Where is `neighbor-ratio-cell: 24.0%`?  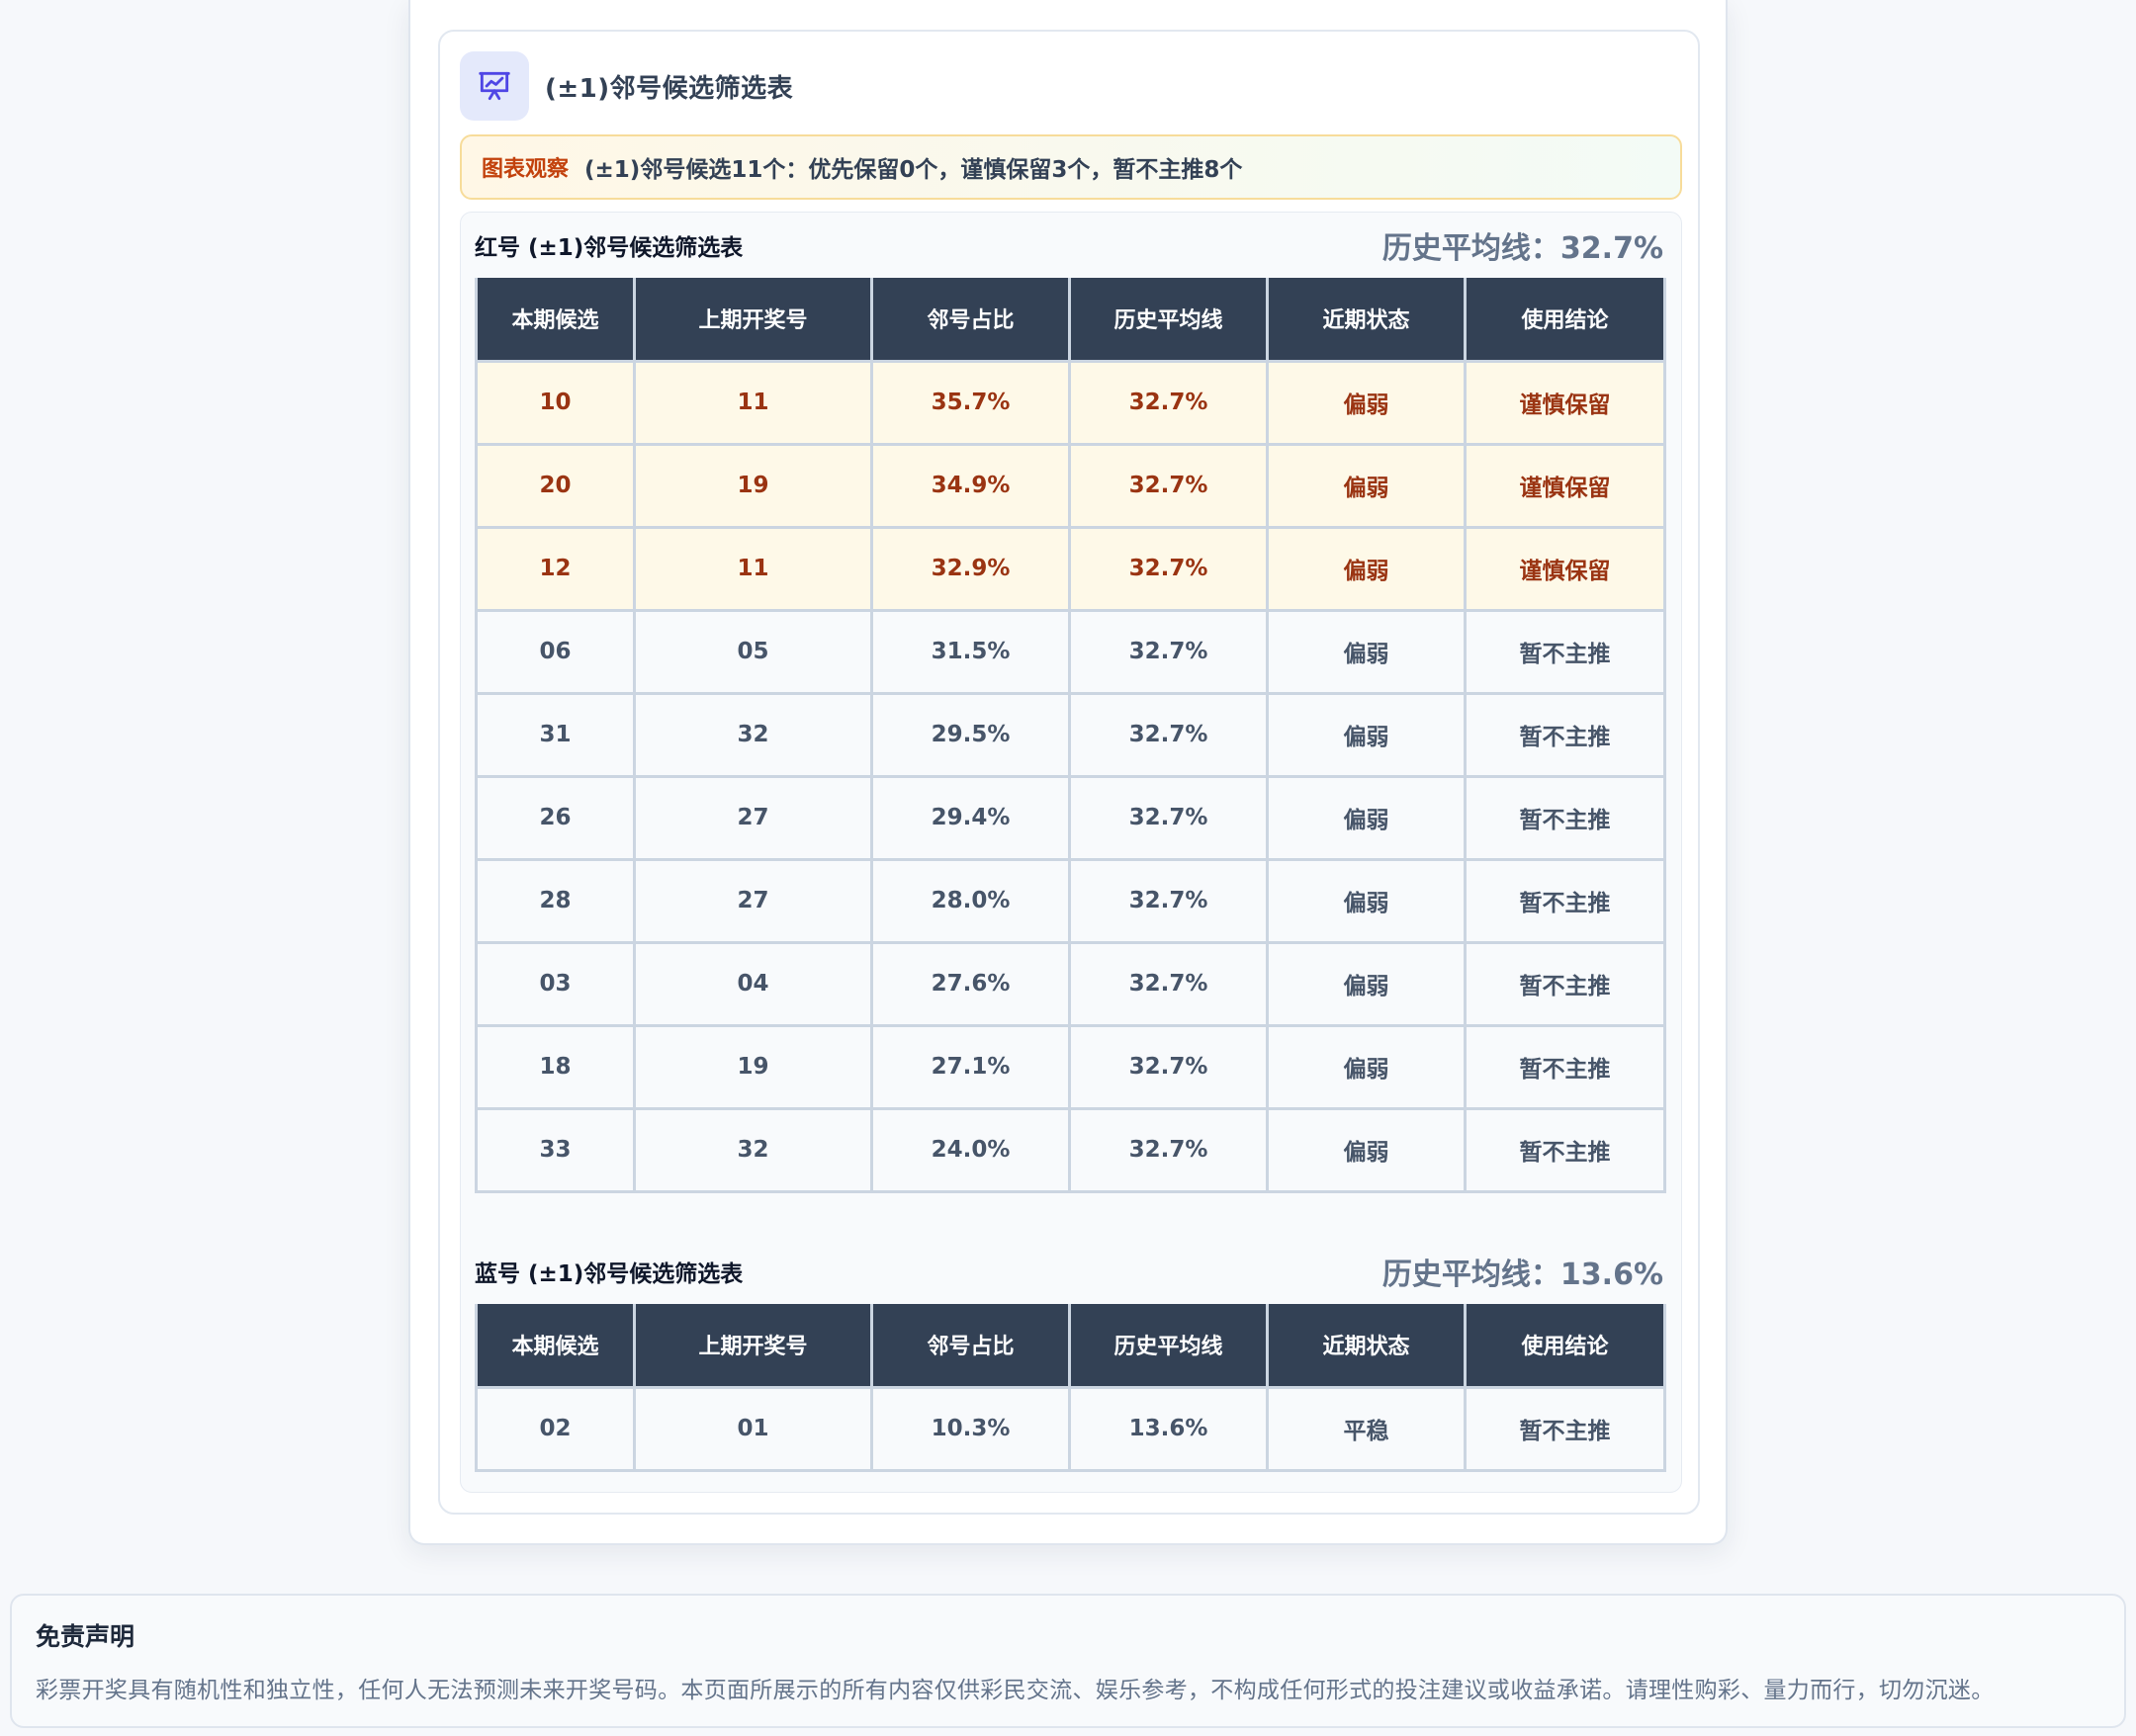
neighbor-ratio-cell: 24.0% is located at coordinates (970, 1149).